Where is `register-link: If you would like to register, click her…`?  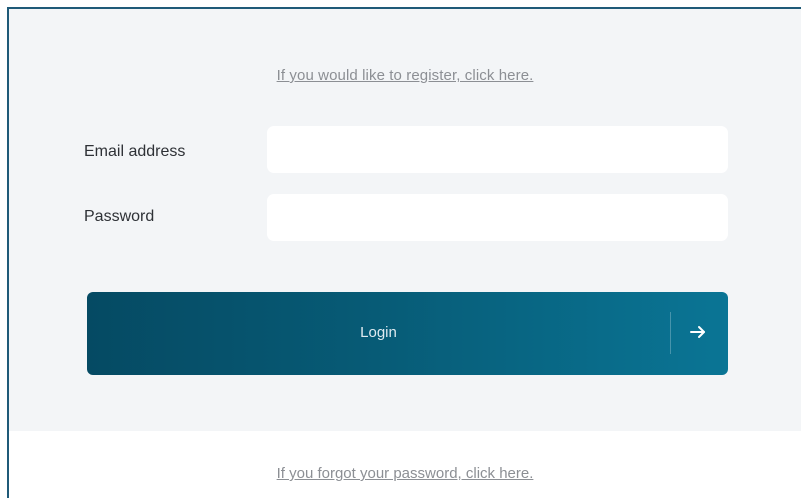 register-link: If you would like to register, click her… is located at coordinates (405, 75).